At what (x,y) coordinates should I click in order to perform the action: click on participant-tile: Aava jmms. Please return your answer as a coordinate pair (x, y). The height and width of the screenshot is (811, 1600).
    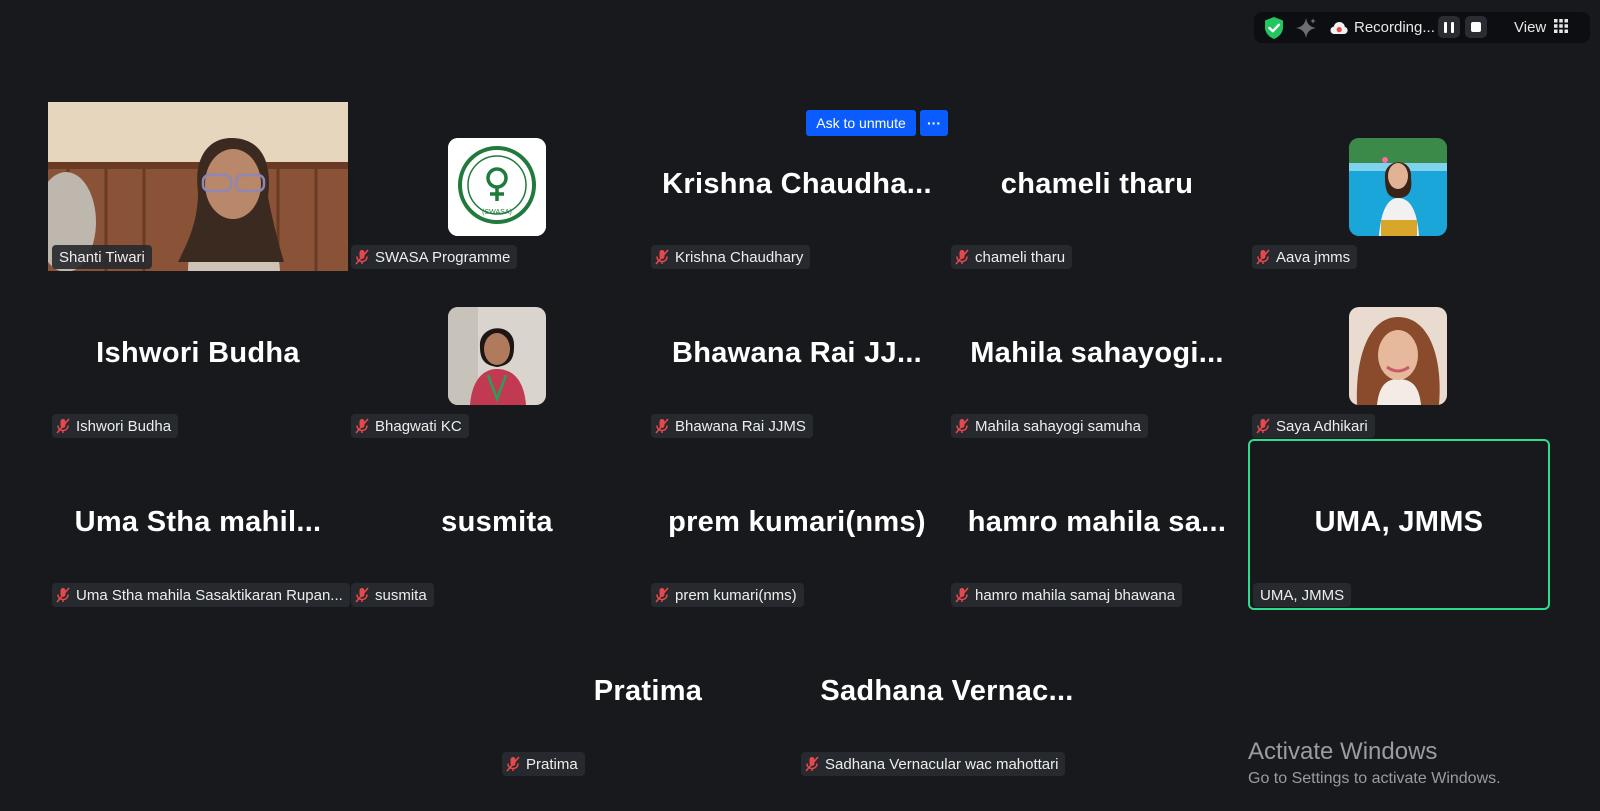
    Looking at the image, I should click on (1398, 186).